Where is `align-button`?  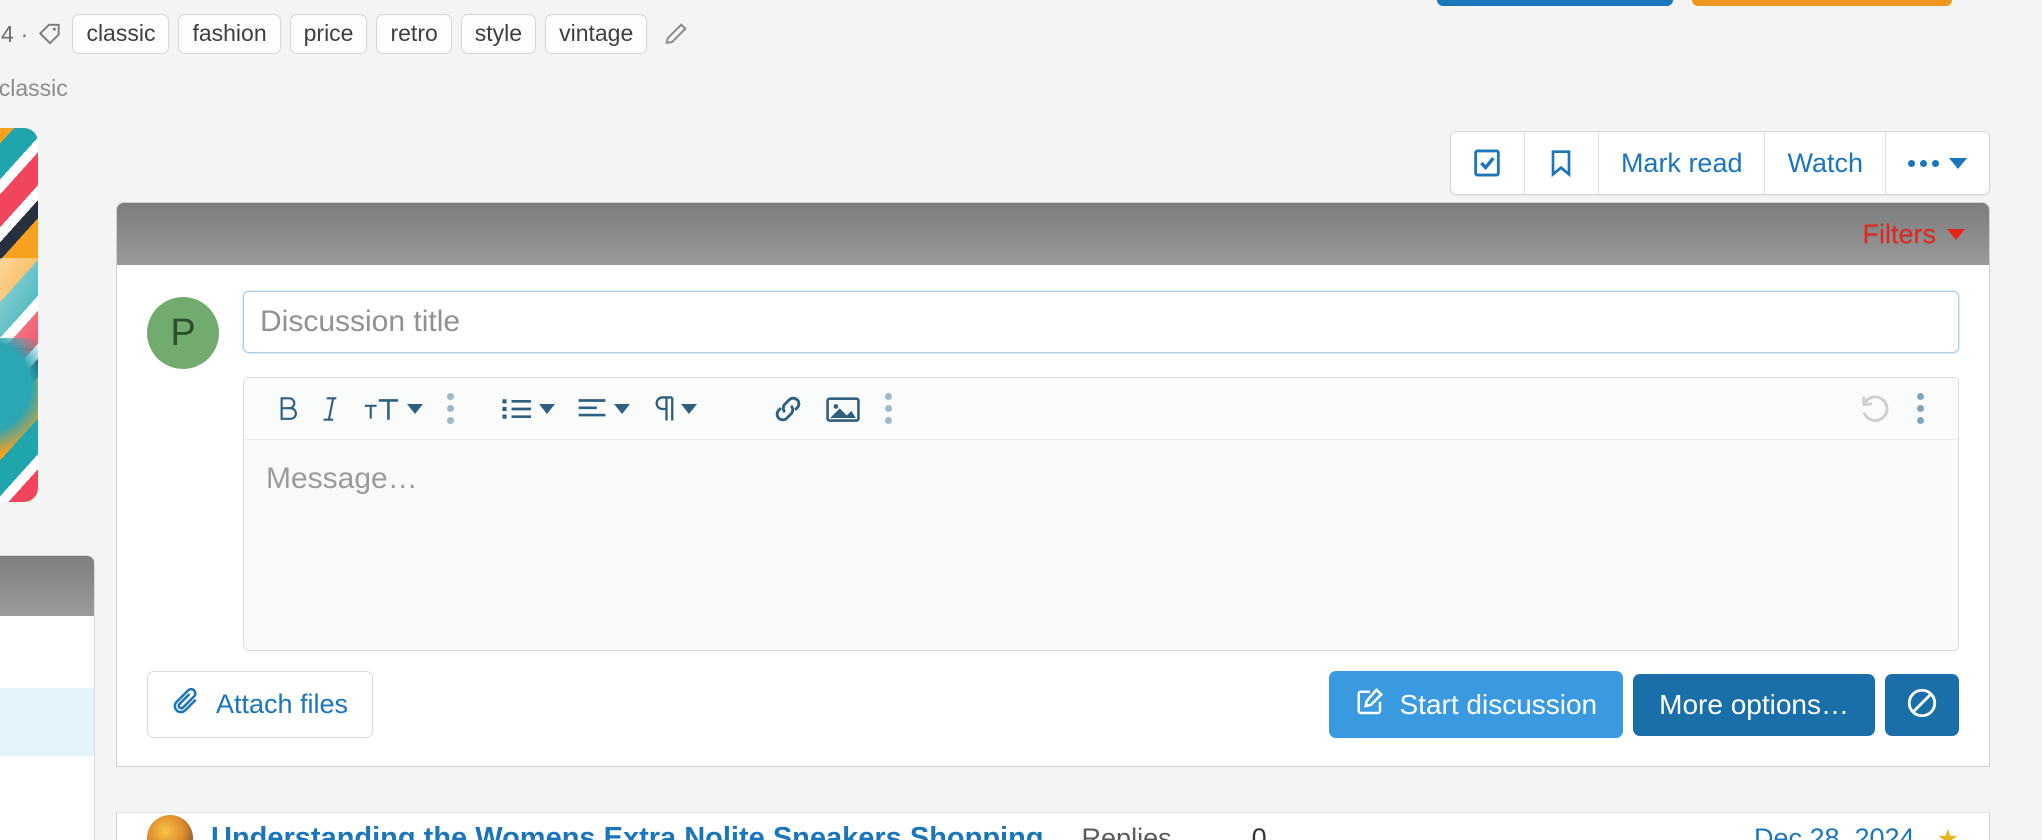
align-button is located at coordinates (602, 409).